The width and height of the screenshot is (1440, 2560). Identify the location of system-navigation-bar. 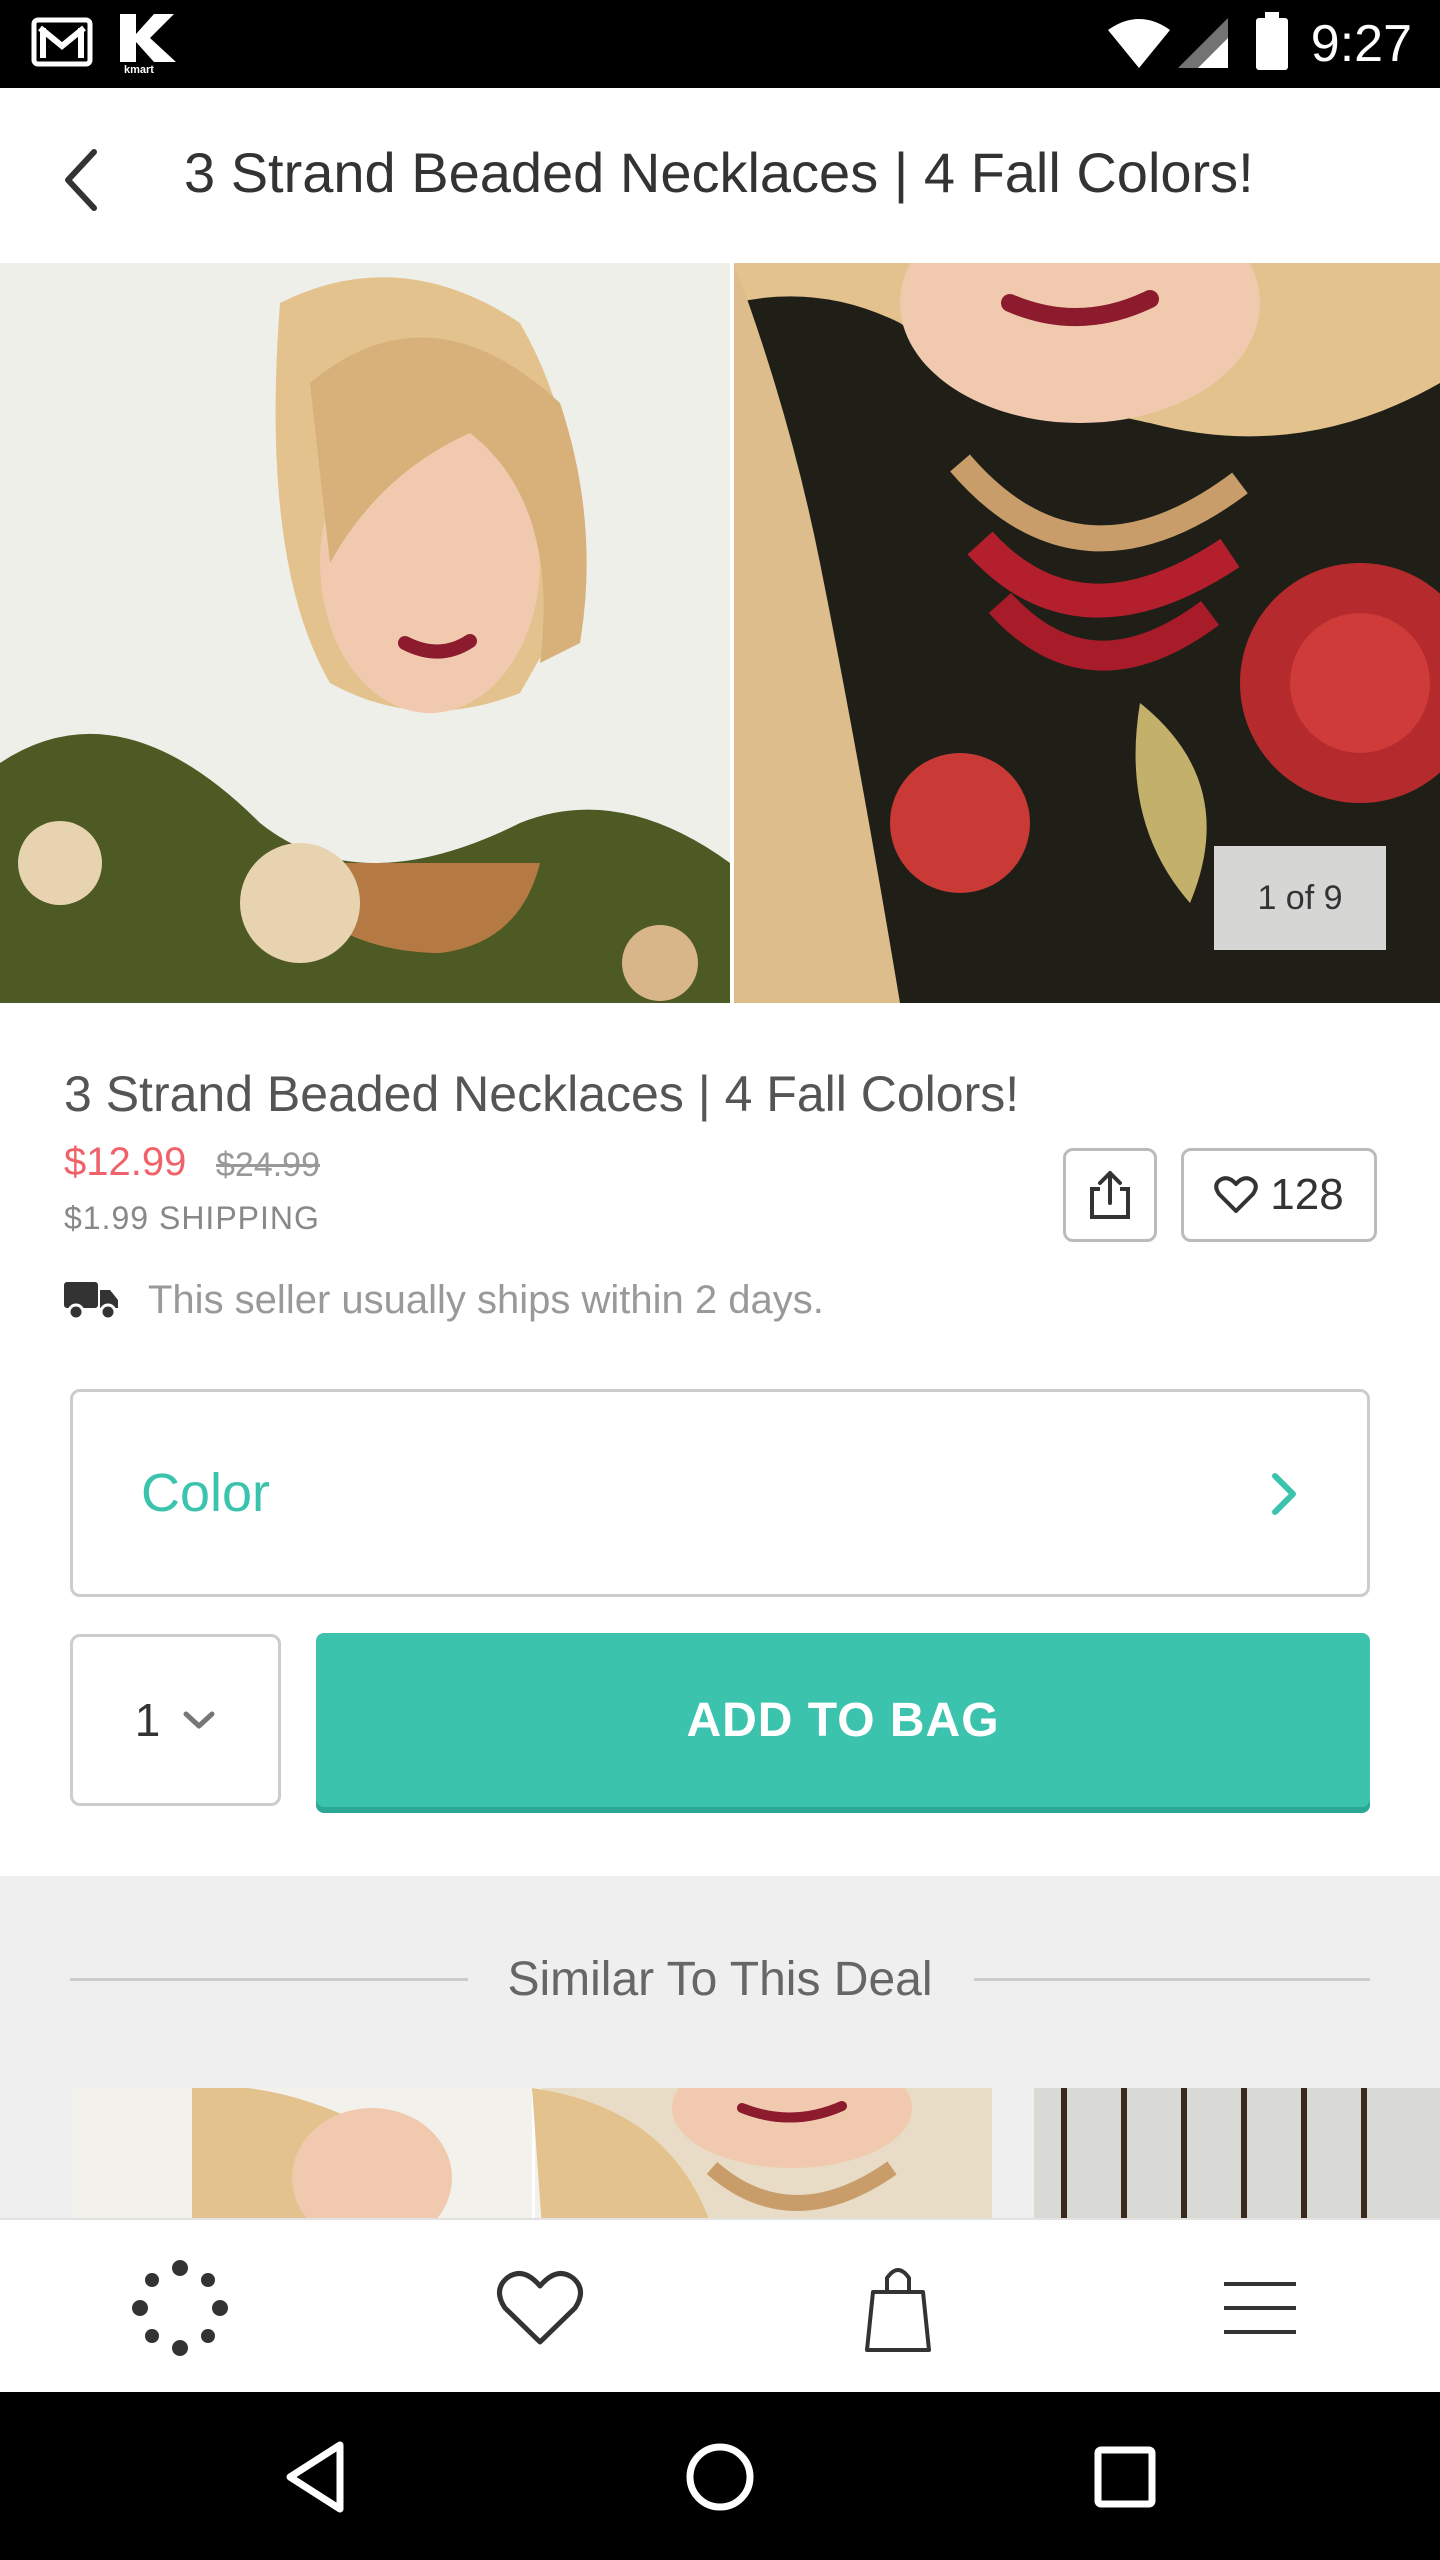
(720, 2476).